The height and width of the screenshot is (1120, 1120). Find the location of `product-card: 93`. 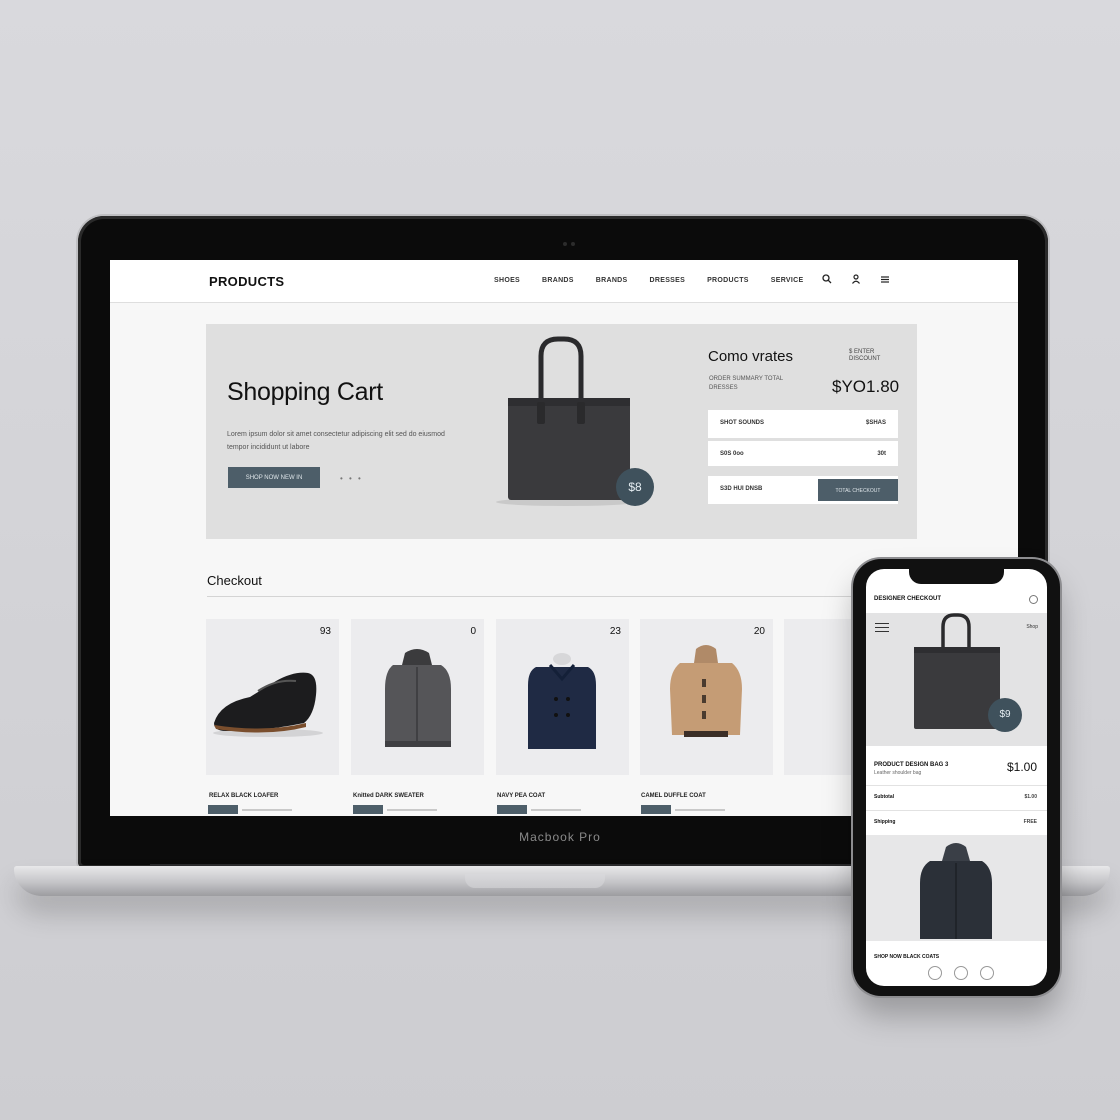

product-card: 93 is located at coordinates (272, 697).